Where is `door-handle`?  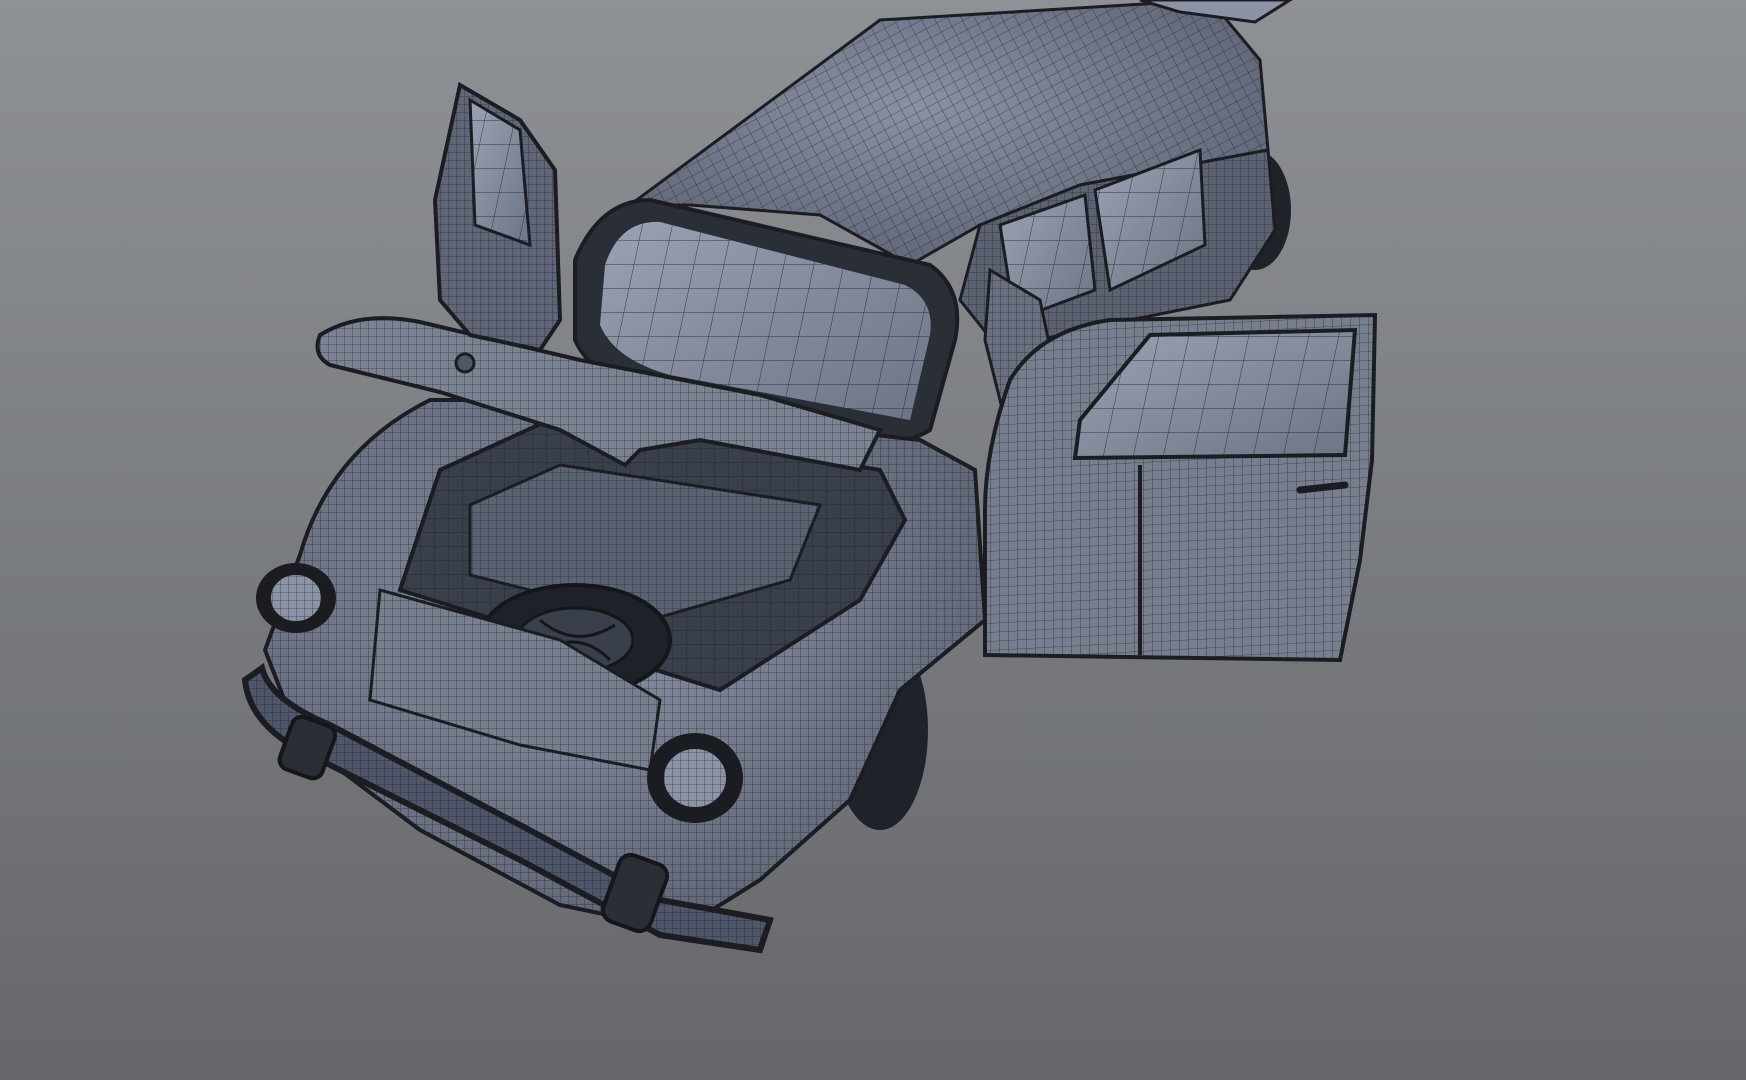 door-handle is located at coordinates (1322, 487).